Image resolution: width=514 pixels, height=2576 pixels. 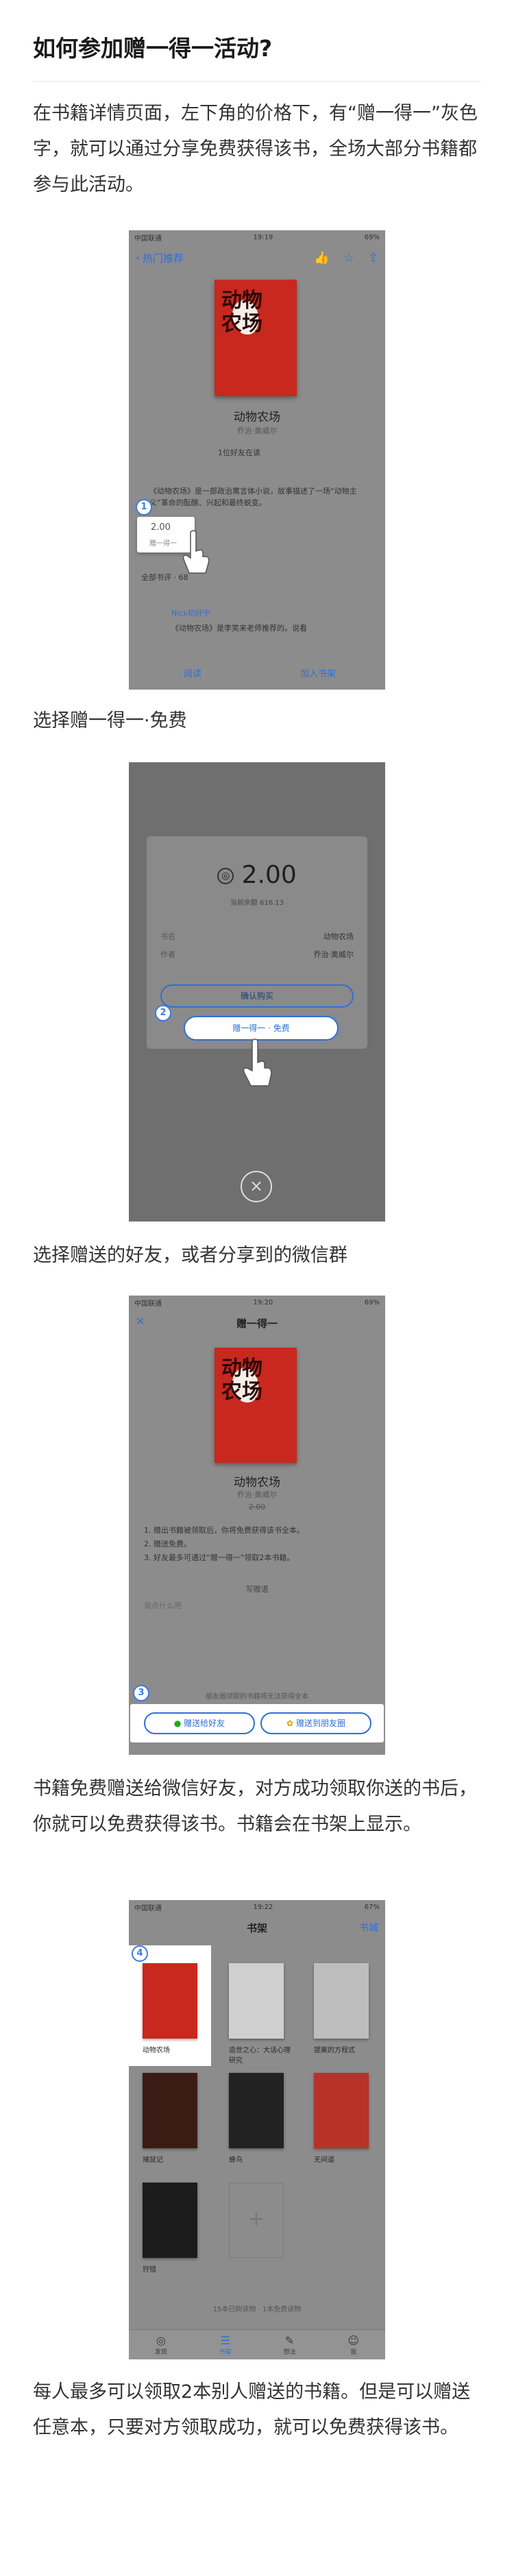 What do you see at coordinates (261, 1028) in the screenshot?
I see `gift-free-button: 赠一得一 · 免费` at bounding box center [261, 1028].